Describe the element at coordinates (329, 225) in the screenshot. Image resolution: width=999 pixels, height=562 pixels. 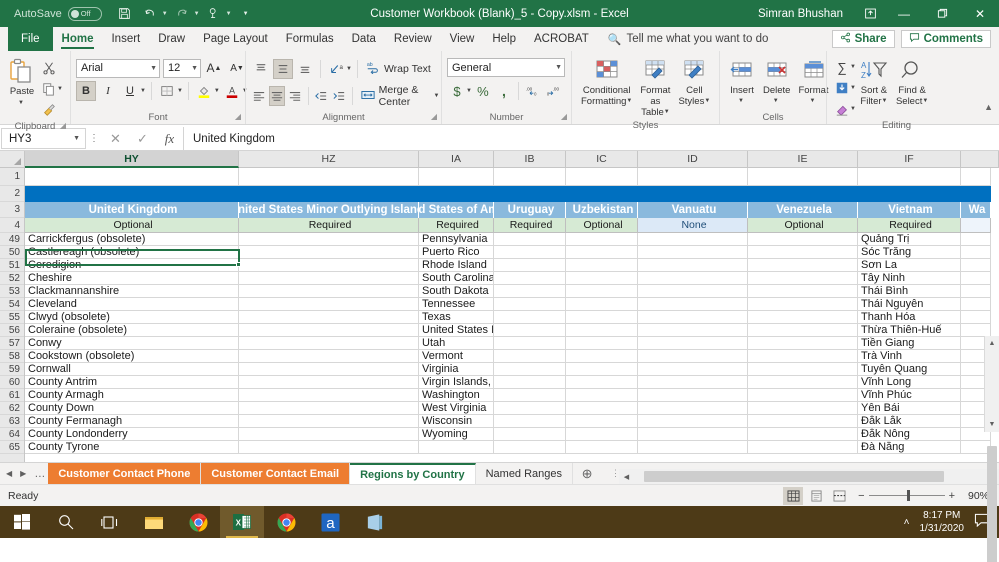
I see `cell-HZ4: Required` at that location.